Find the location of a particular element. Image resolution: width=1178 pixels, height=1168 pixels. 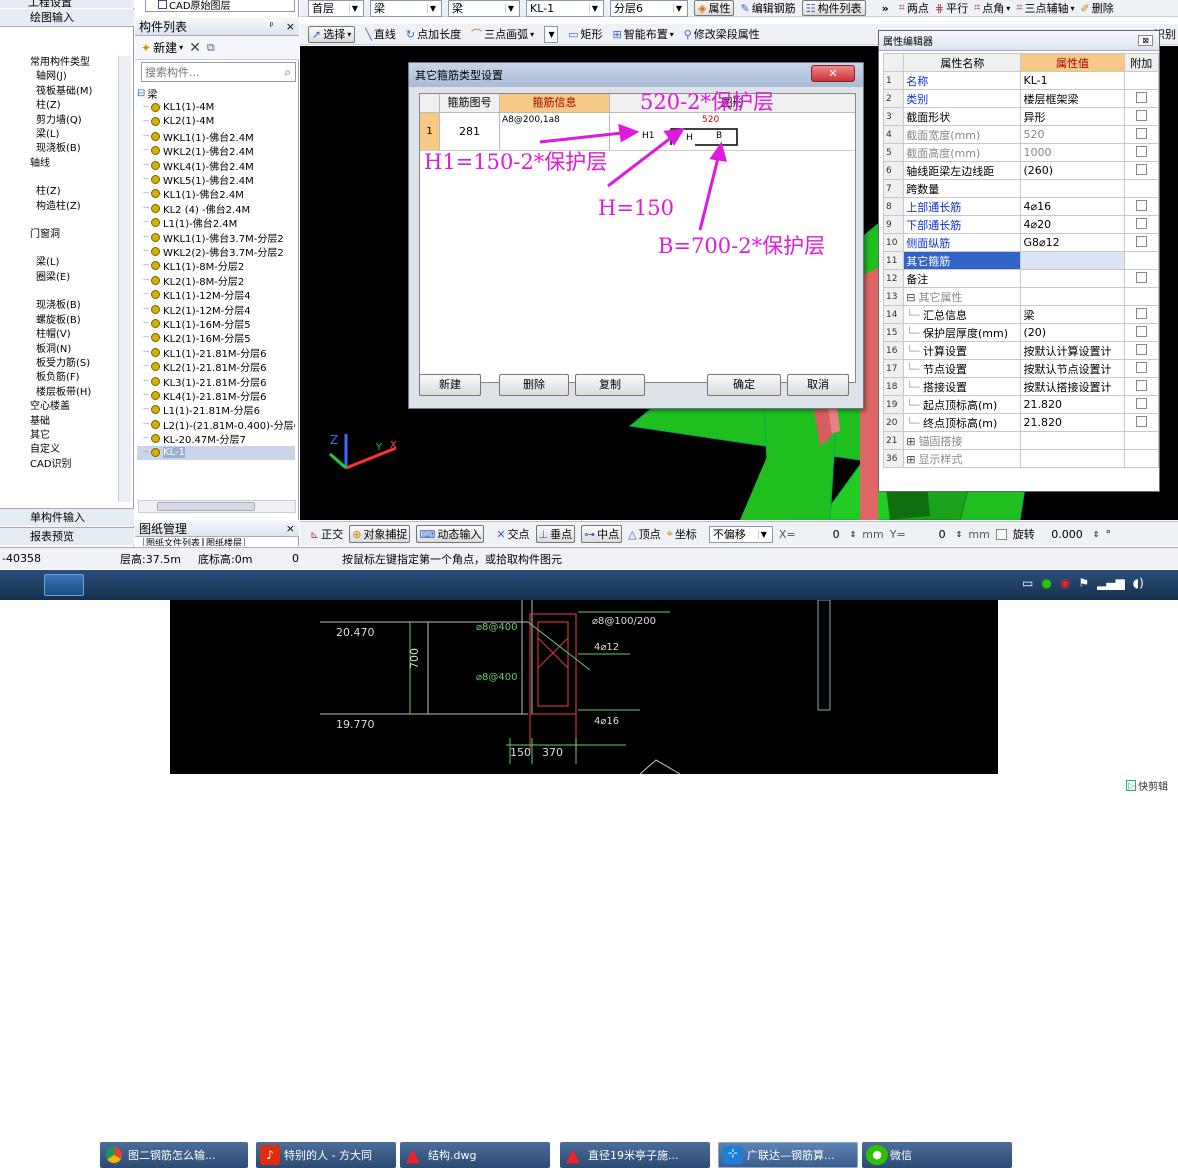

component-list-item: ┄ WKL5(1)-佛台2.4M is located at coordinates (216, 179).